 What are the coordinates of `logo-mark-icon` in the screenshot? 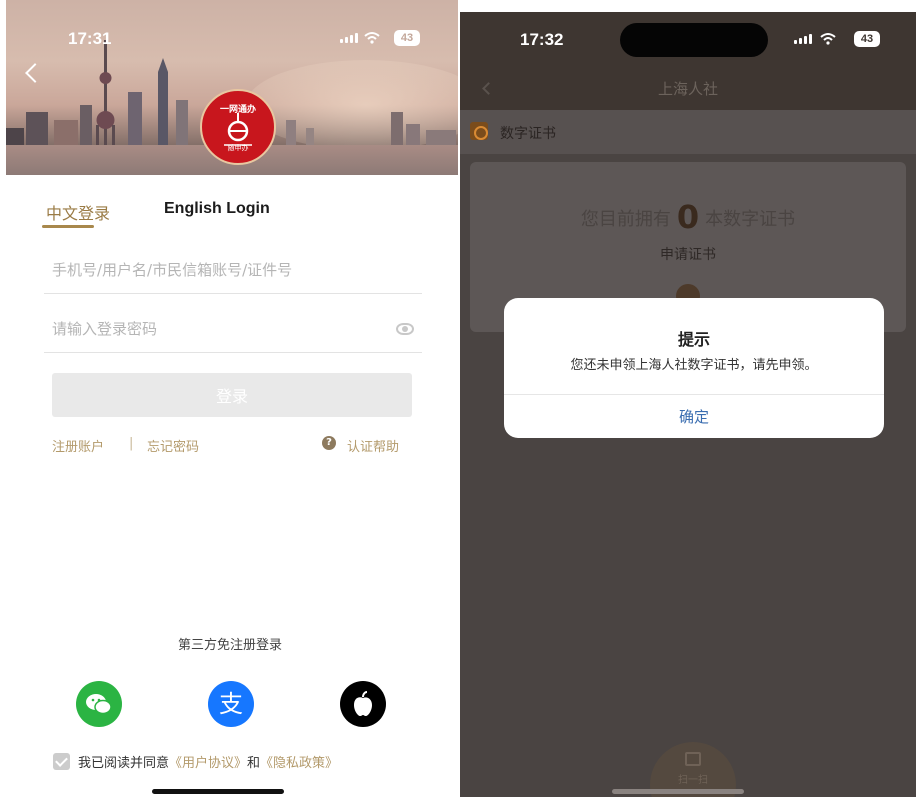 It's located at (238, 129).